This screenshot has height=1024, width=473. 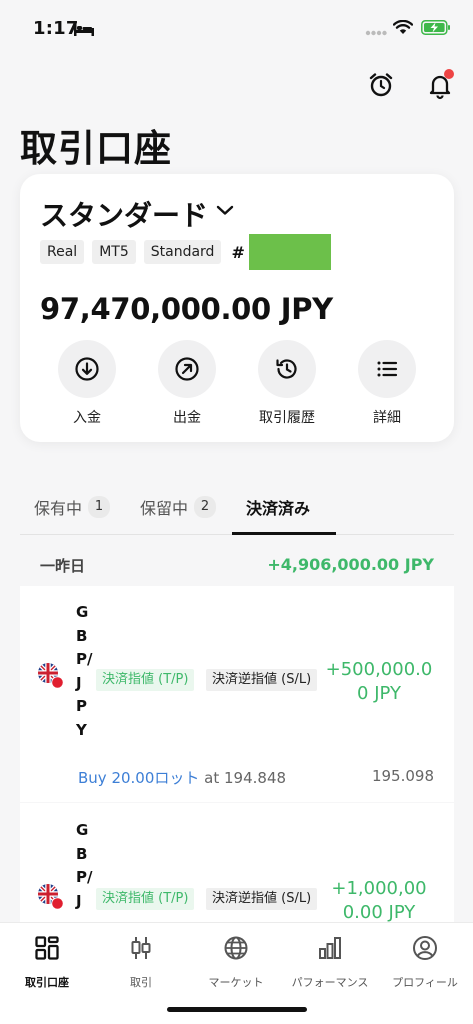 I want to click on account-number-prefix: #, so click(x=238, y=252).